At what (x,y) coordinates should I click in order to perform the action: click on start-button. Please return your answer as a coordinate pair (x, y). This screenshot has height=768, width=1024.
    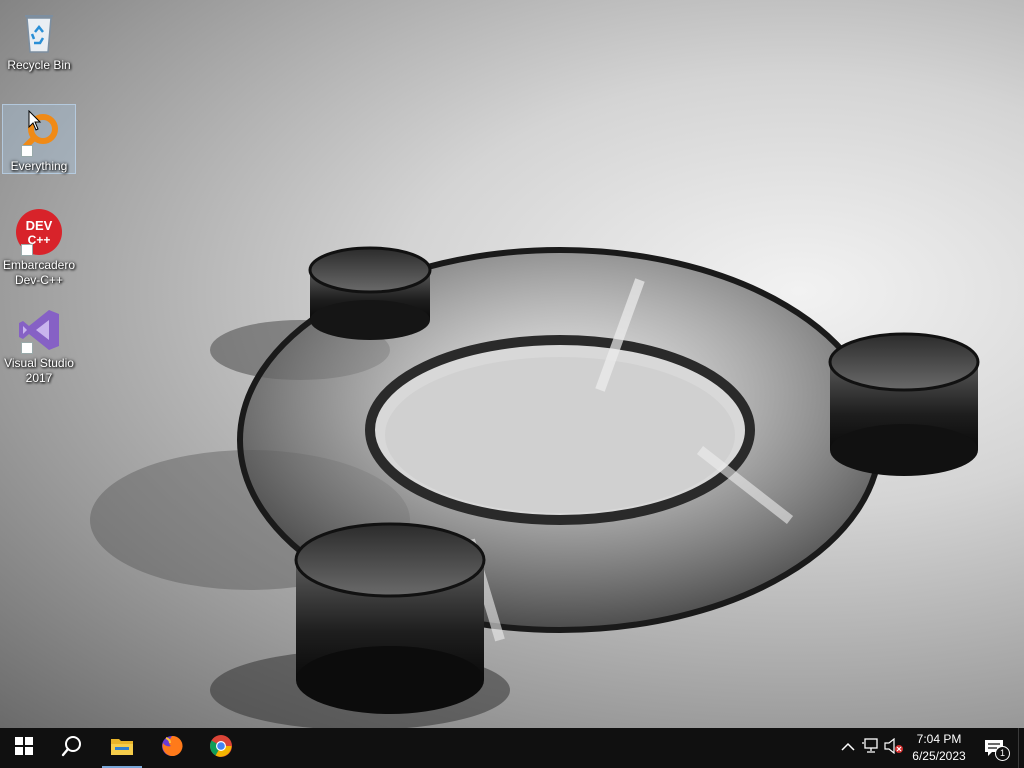
    Looking at the image, I should click on (24, 748).